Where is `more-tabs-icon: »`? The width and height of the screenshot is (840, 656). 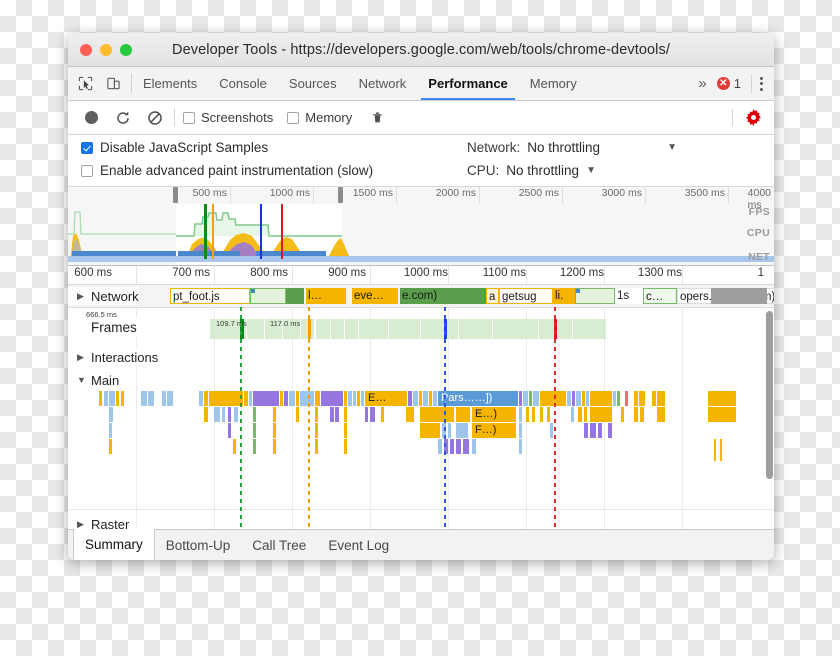
more-tabs-icon: » is located at coordinates (702, 83).